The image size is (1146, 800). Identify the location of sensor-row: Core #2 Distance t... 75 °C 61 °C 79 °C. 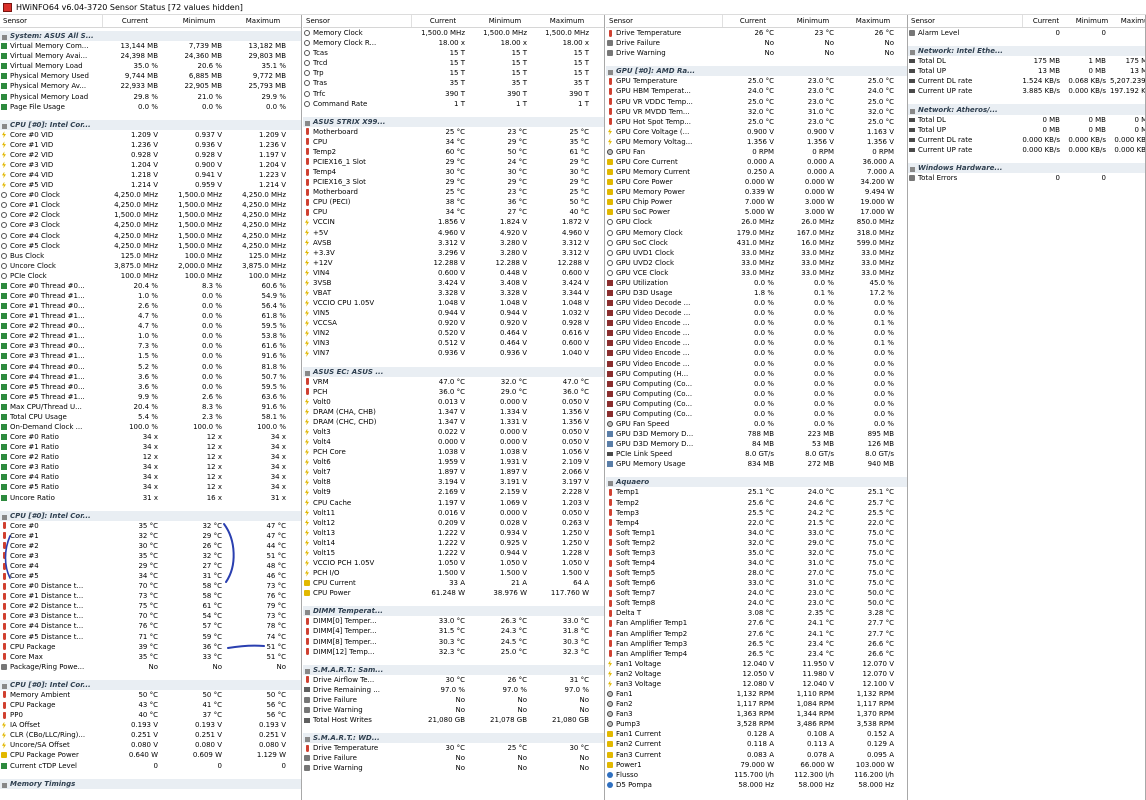
(150, 606).